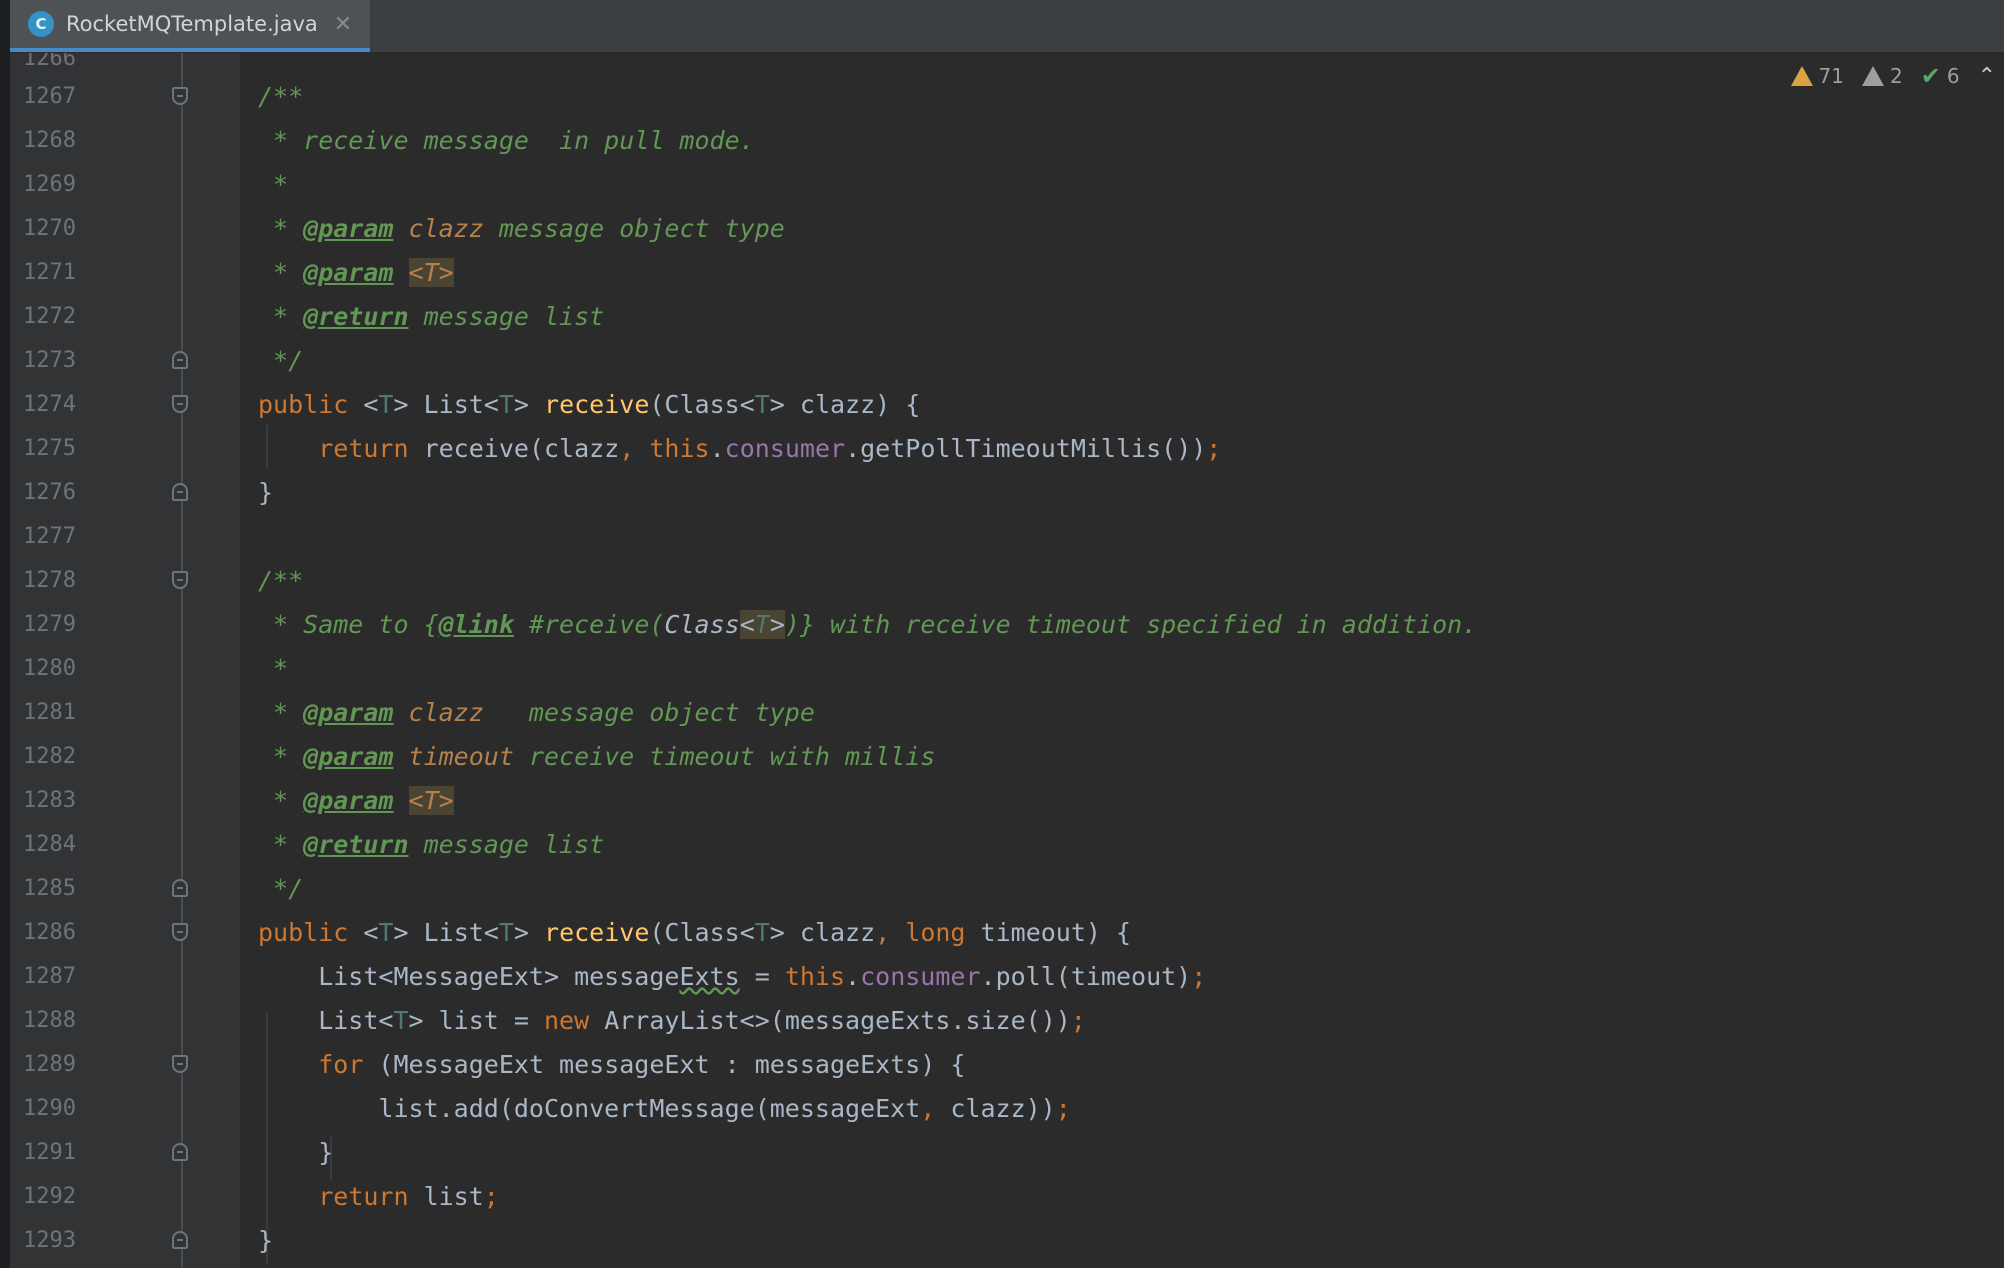  I want to click on code-text: * @param <T>, so click(356, 272).